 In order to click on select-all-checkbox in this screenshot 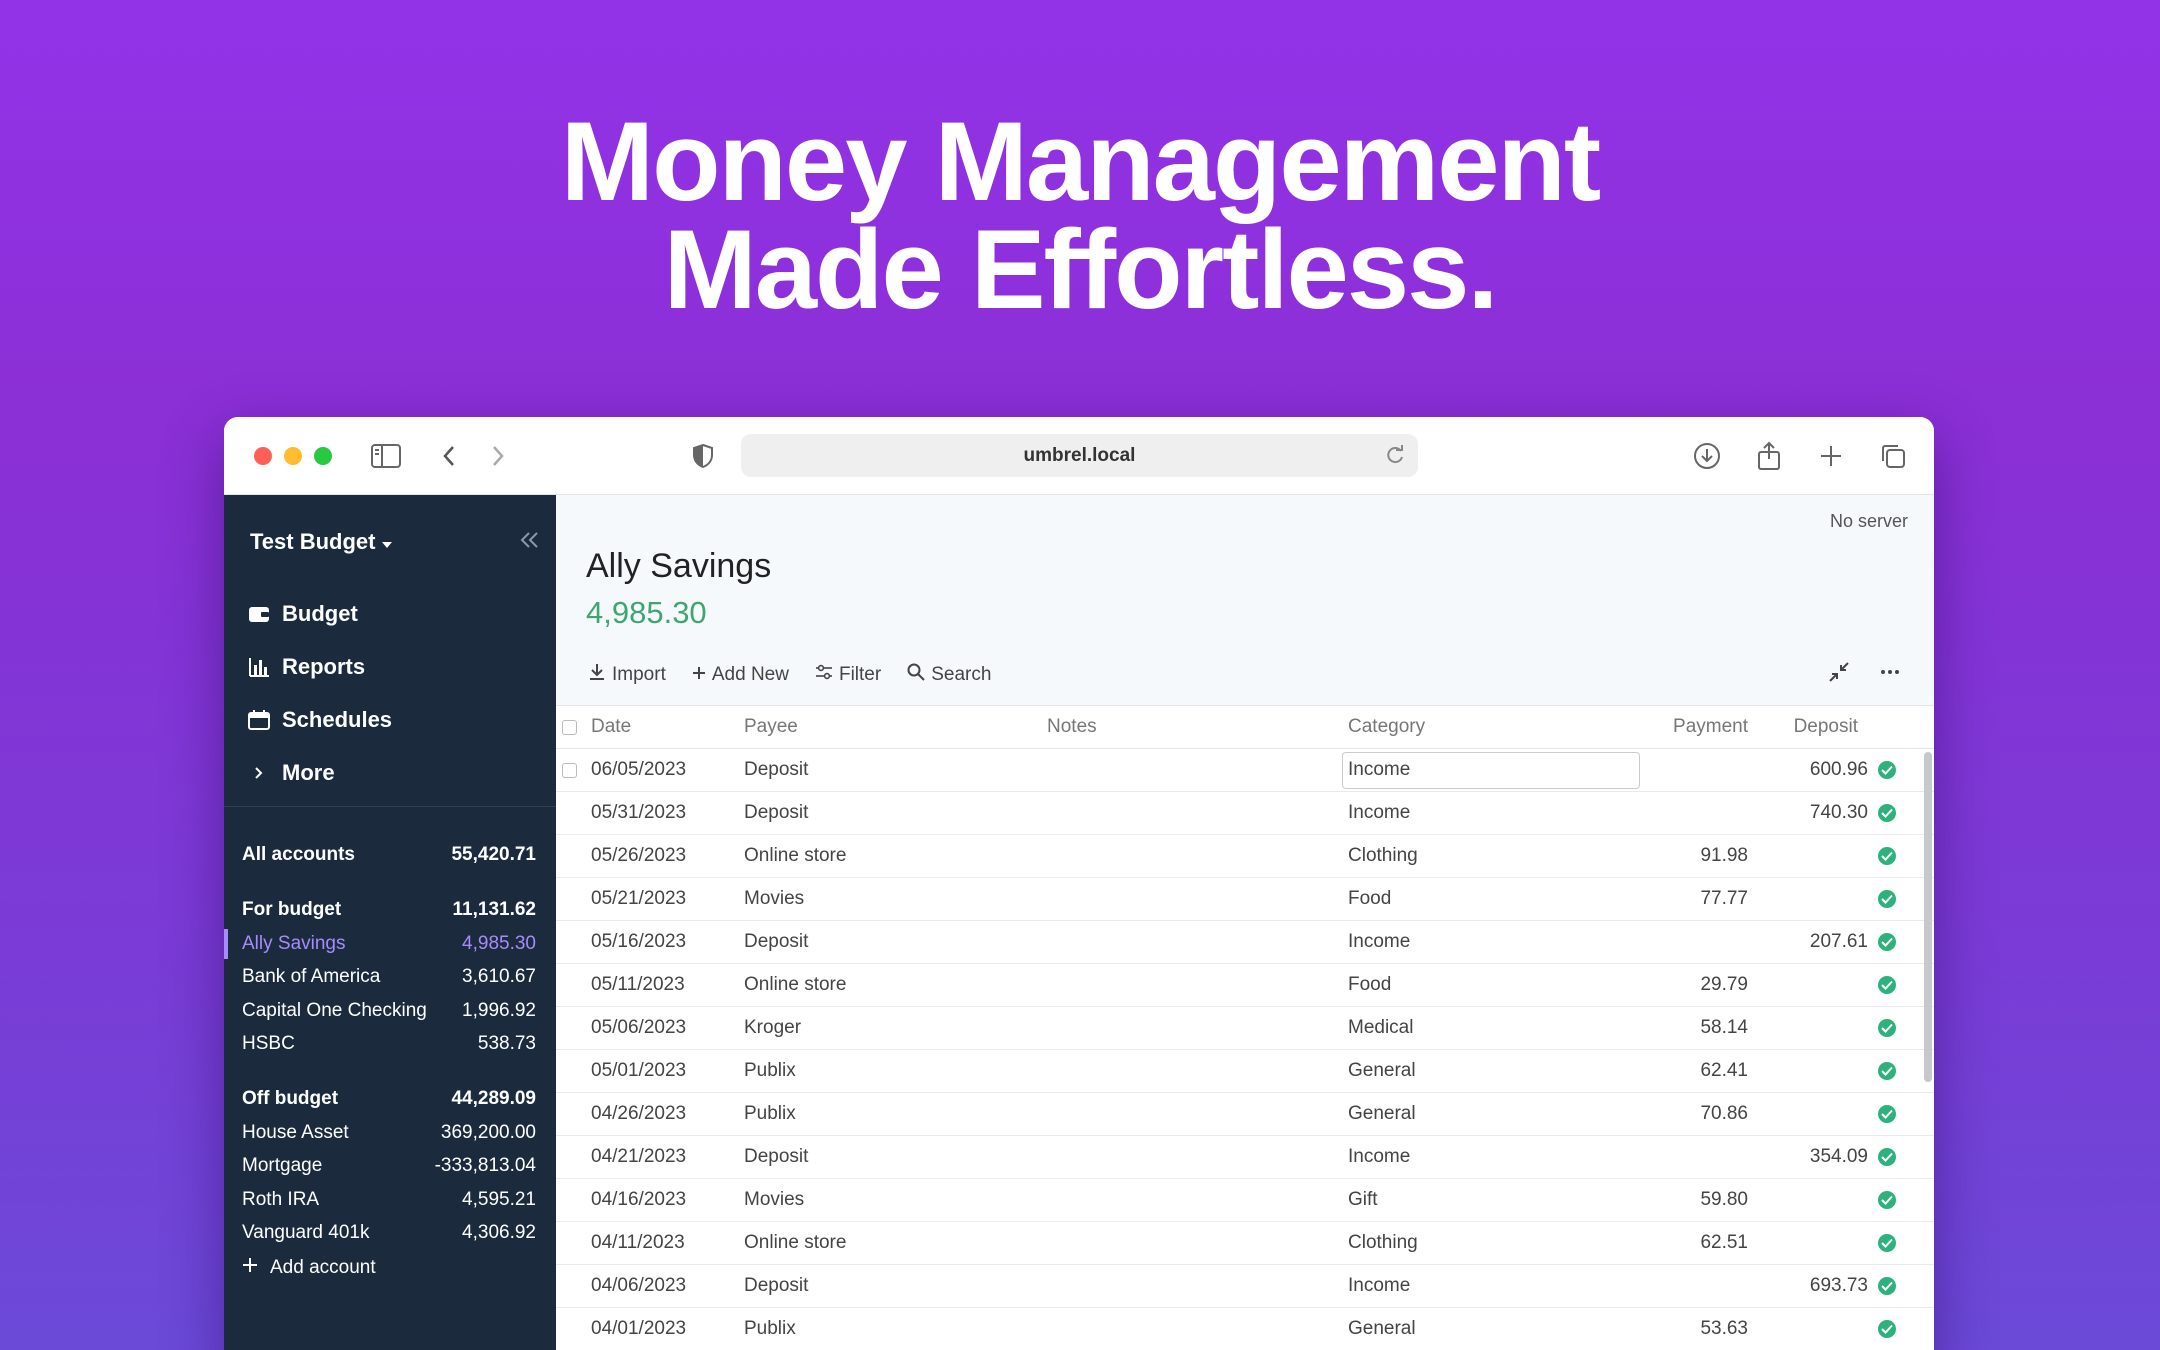, I will do `click(569, 727)`.